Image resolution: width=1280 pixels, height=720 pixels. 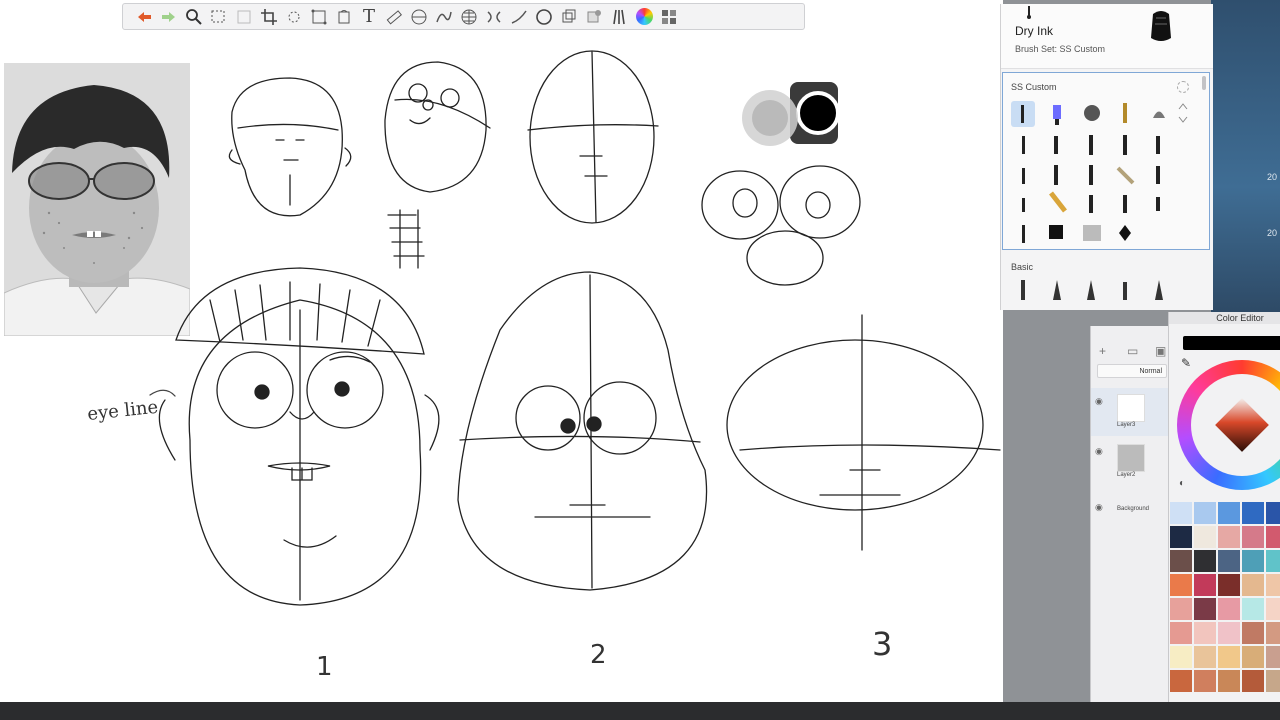 What do you see at coordinates (640, 711) in the screenshot?
I see `bottom-bar` at bounding box center [640, 711].